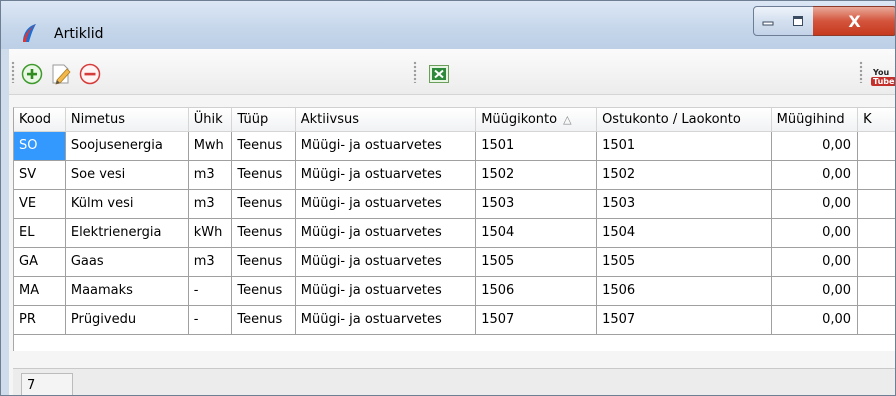 The width and height of the screenshot is (896, 396). What do you see at coordinates (40, 320) in the screenshot?
I see `cell-kood: PR` at bounding box center [40, 320].